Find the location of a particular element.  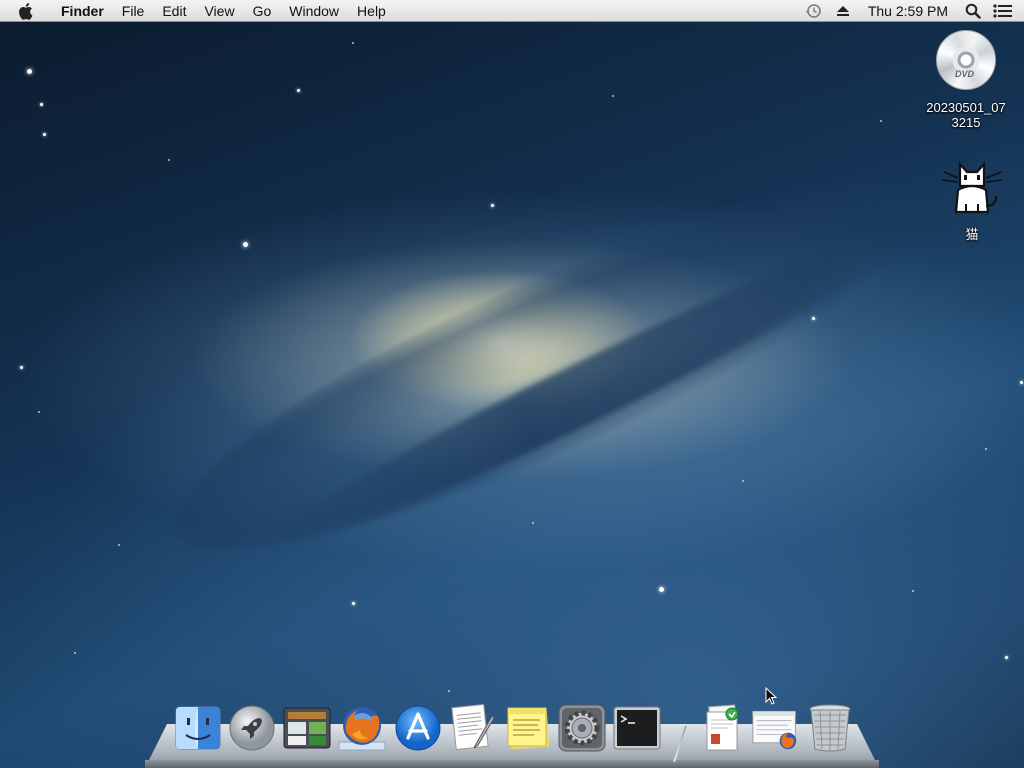

dock-downloads-stack is located at coordinates (775, 728).